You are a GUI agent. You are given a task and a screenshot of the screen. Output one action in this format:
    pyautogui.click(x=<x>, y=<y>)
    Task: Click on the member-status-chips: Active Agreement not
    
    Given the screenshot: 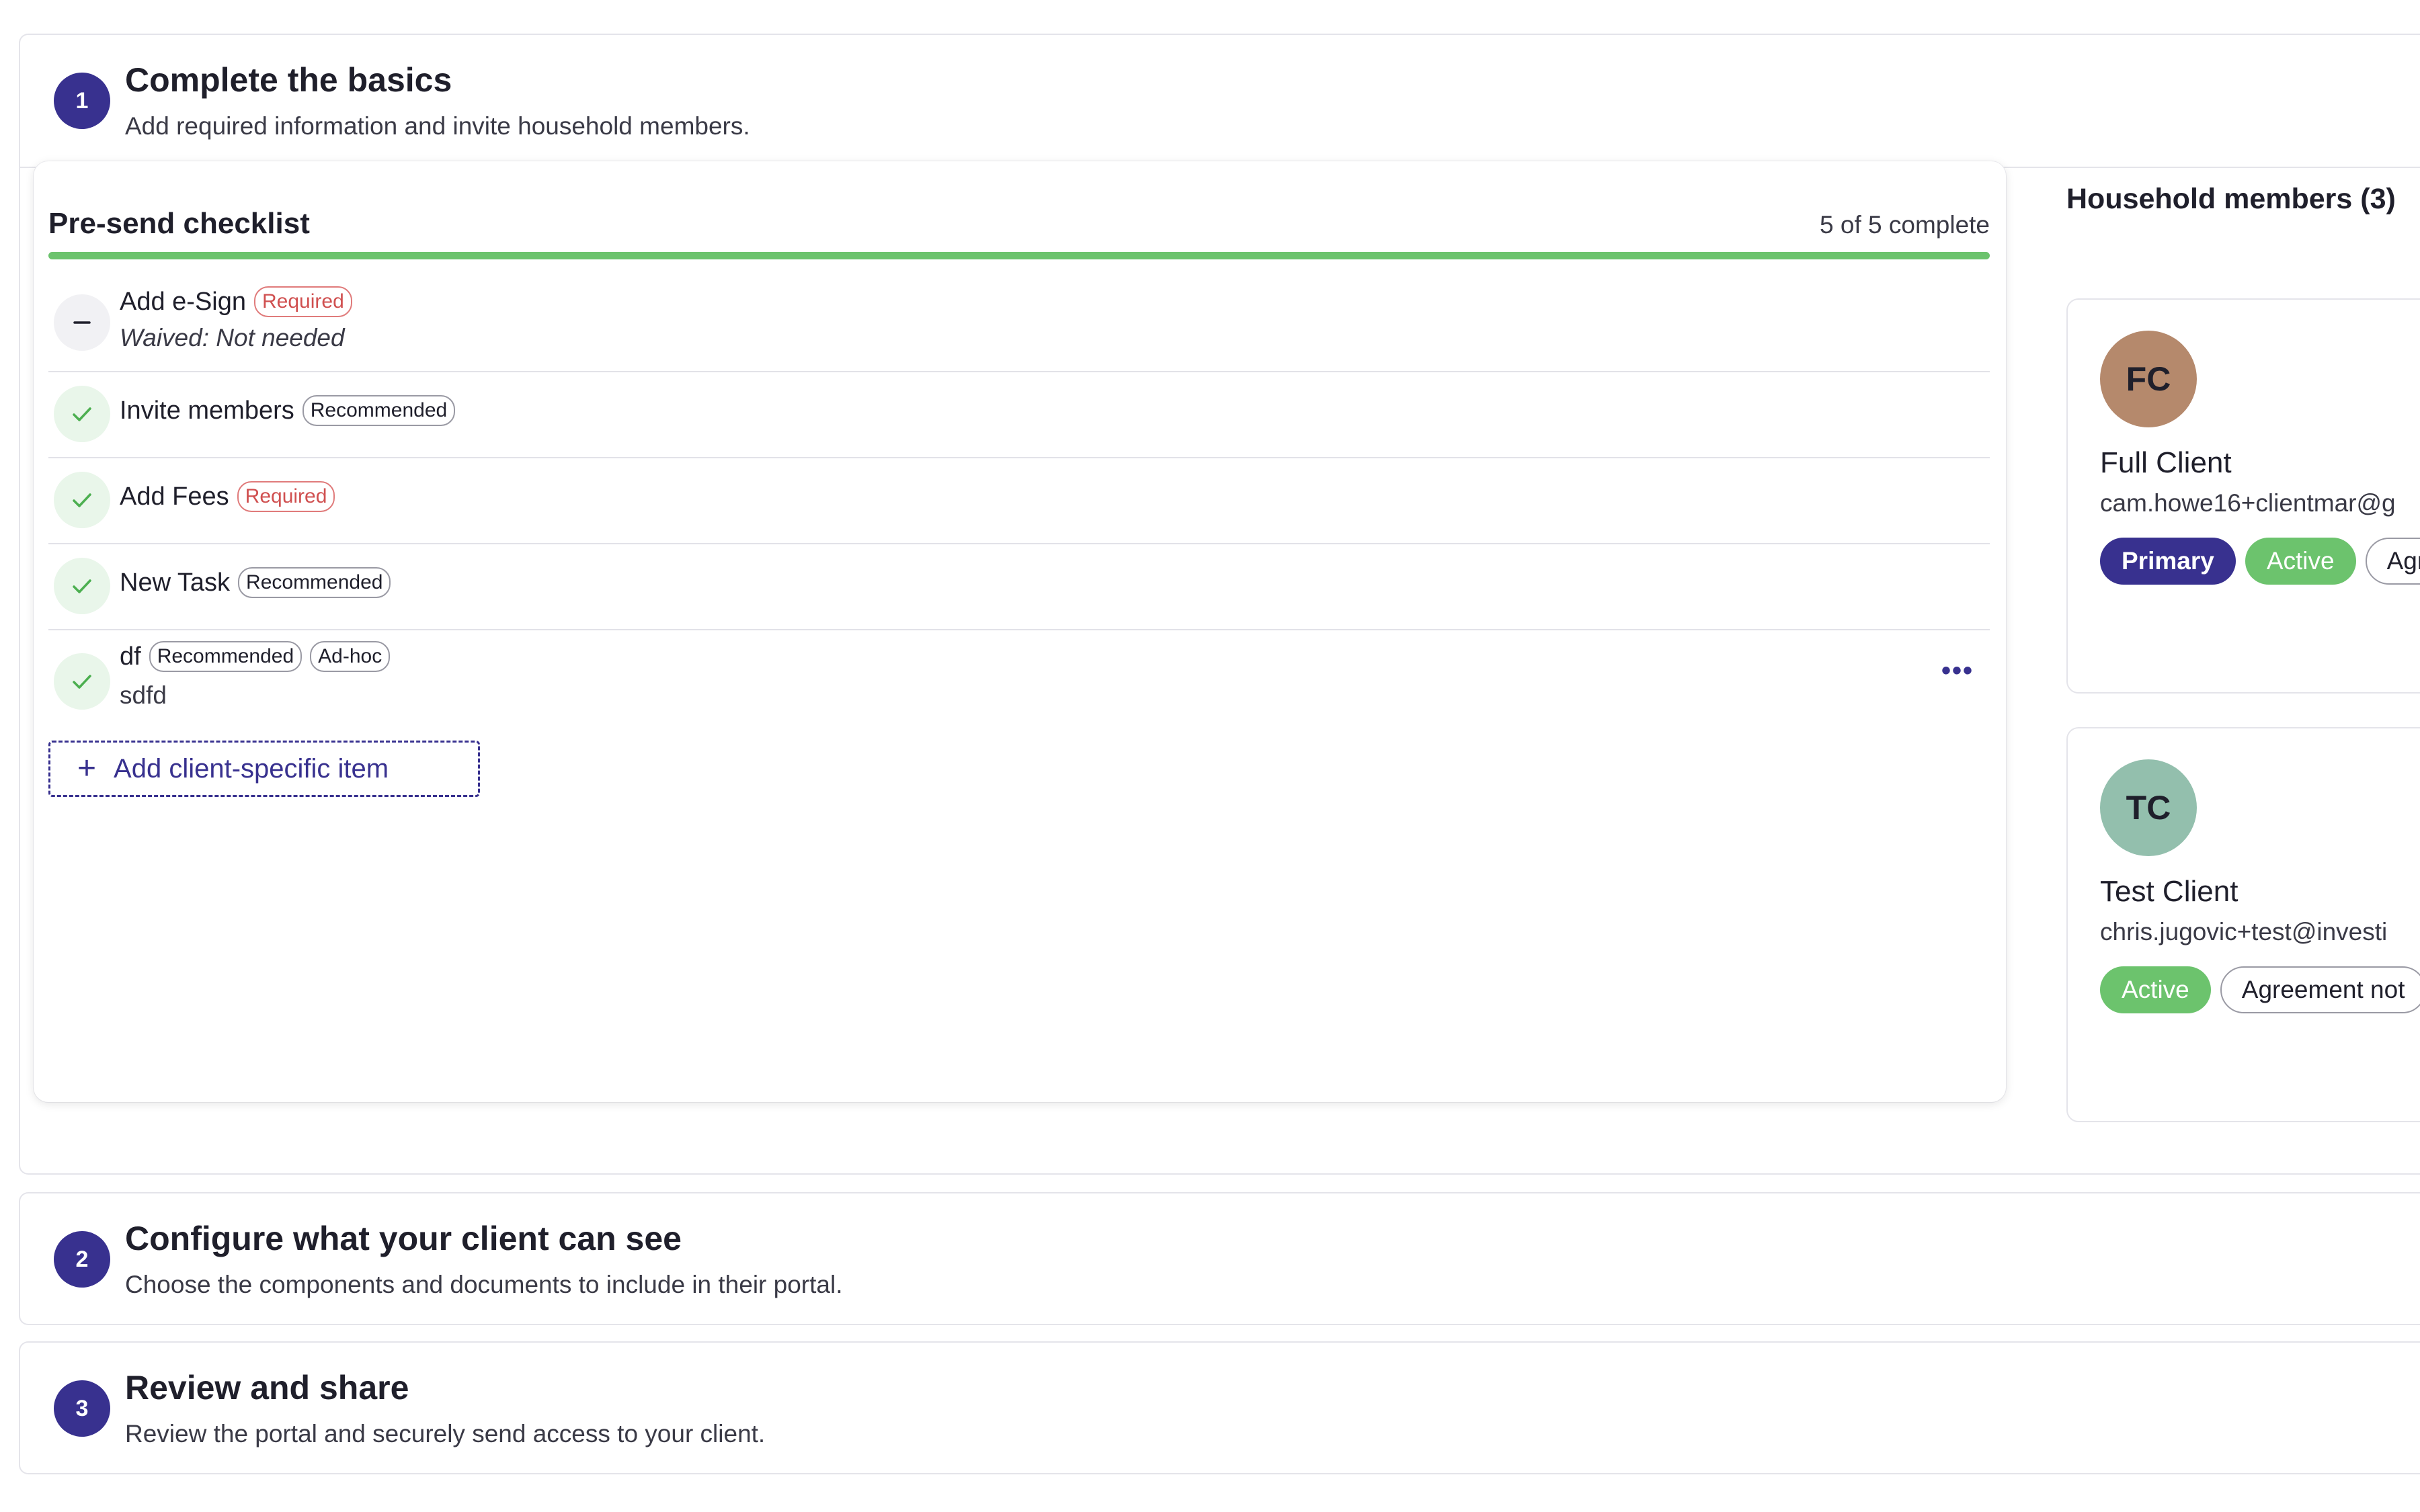 What is the action you would take?
    pyautogui.click(x=2260, y=989)
    